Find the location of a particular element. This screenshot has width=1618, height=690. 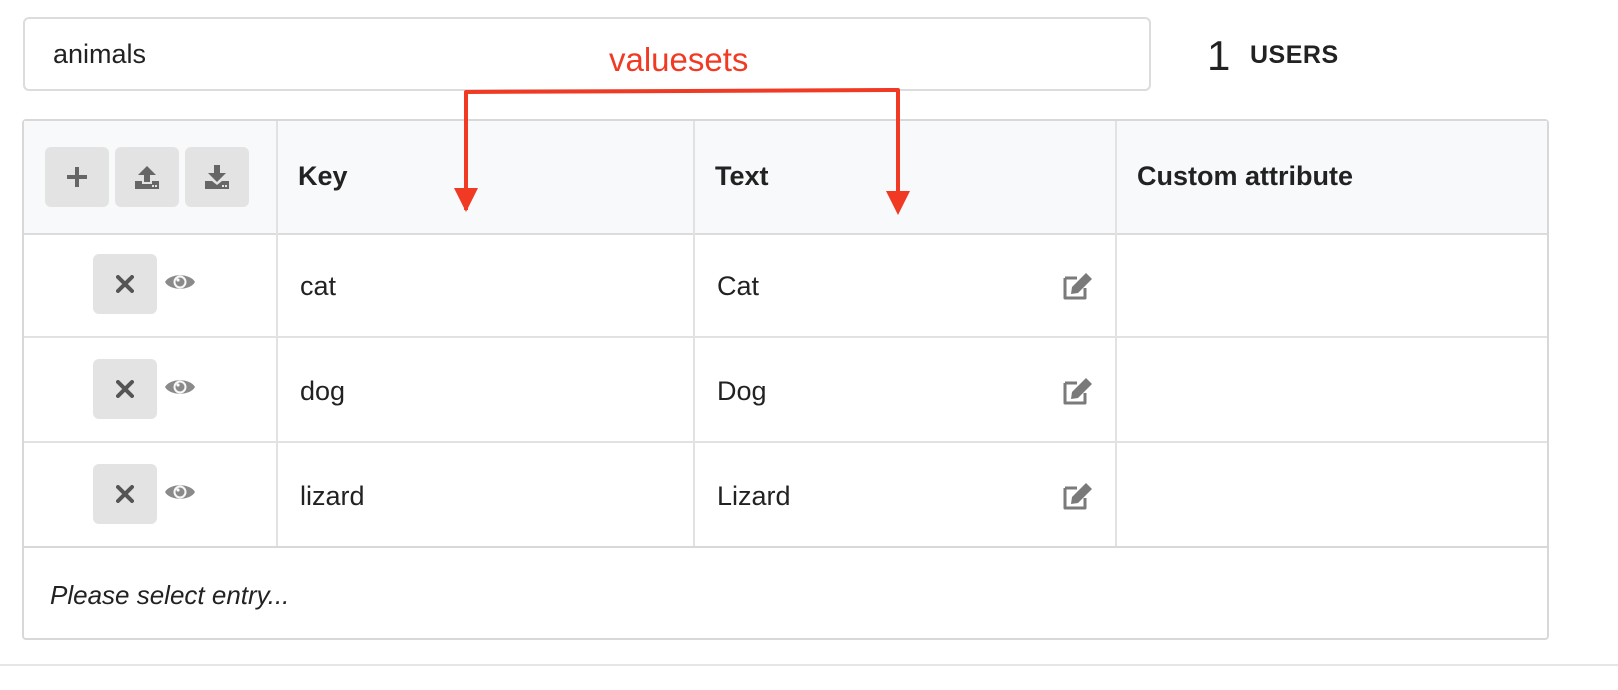

row-text: Lizard is located at coordinates (754, 496).